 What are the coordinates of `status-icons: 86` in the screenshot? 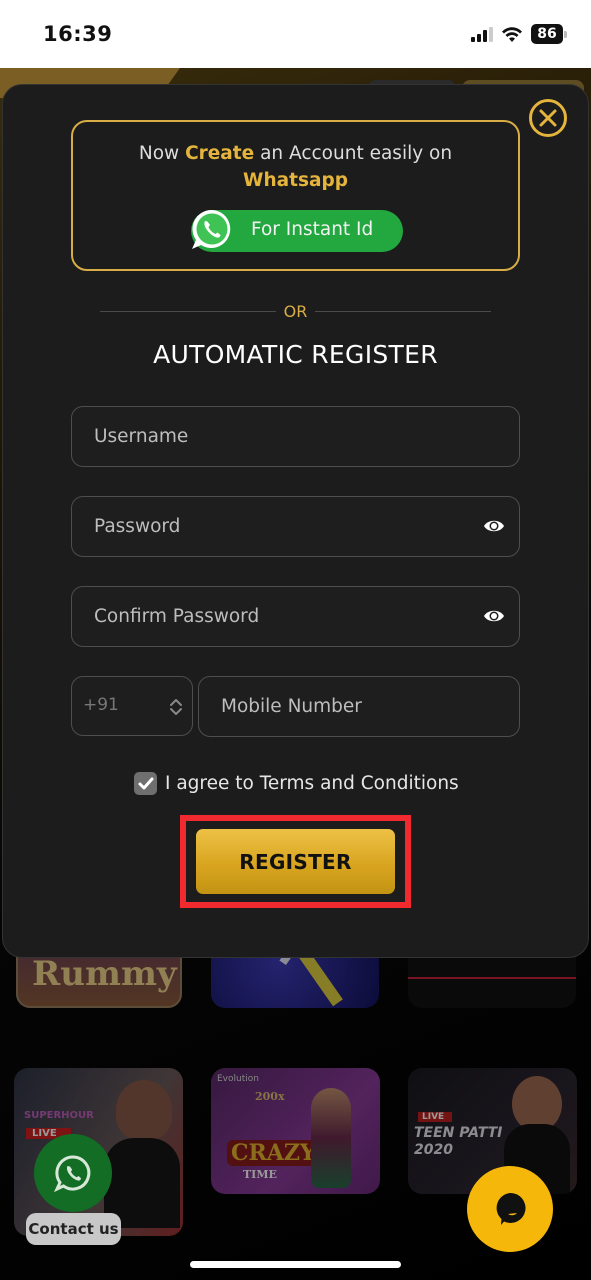 It's located at (519, 34).